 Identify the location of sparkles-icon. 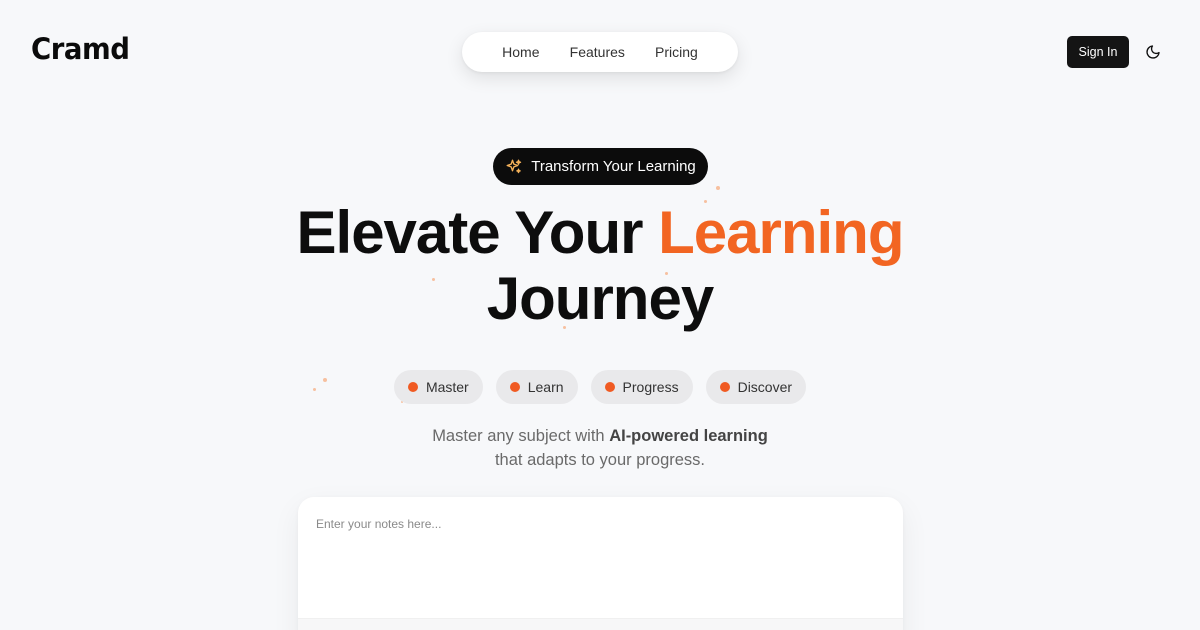
(514, 166).